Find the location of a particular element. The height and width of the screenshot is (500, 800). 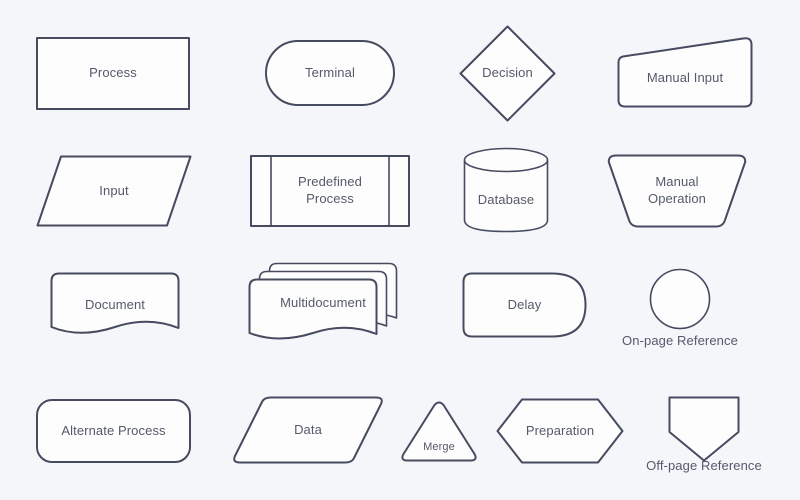

shape-multidocument: Multidocument is located at coordinates (323, 303).